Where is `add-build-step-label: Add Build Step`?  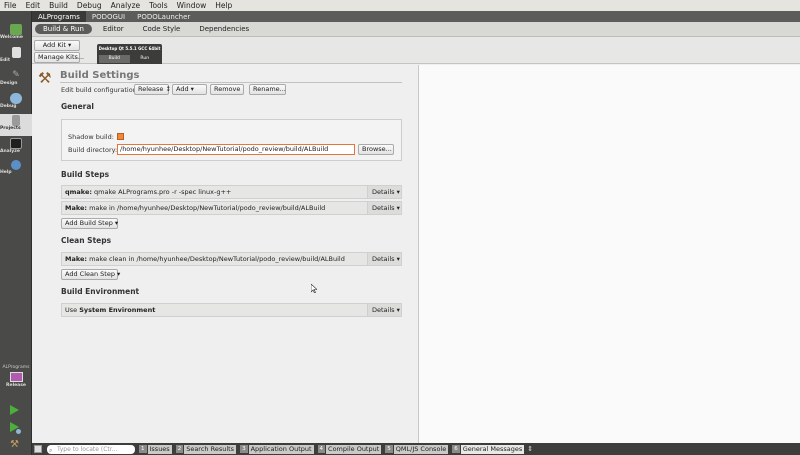
add-build-step-label: Add Build Step is located at coordinates (89, 223).